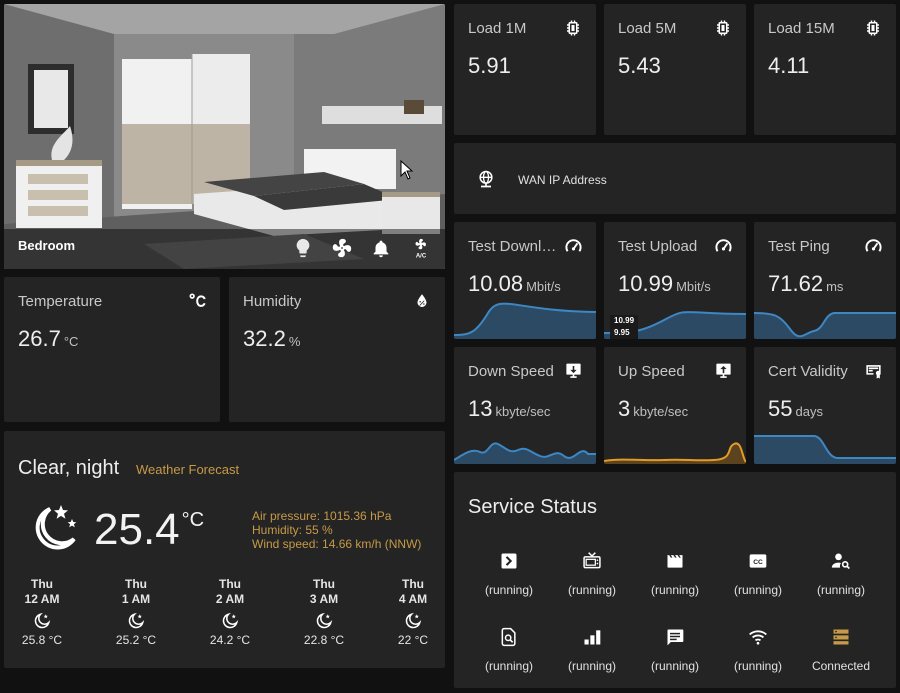 The image size is (900, 693). I want to click on load-1m-value: 5.91, so click(489, 65).